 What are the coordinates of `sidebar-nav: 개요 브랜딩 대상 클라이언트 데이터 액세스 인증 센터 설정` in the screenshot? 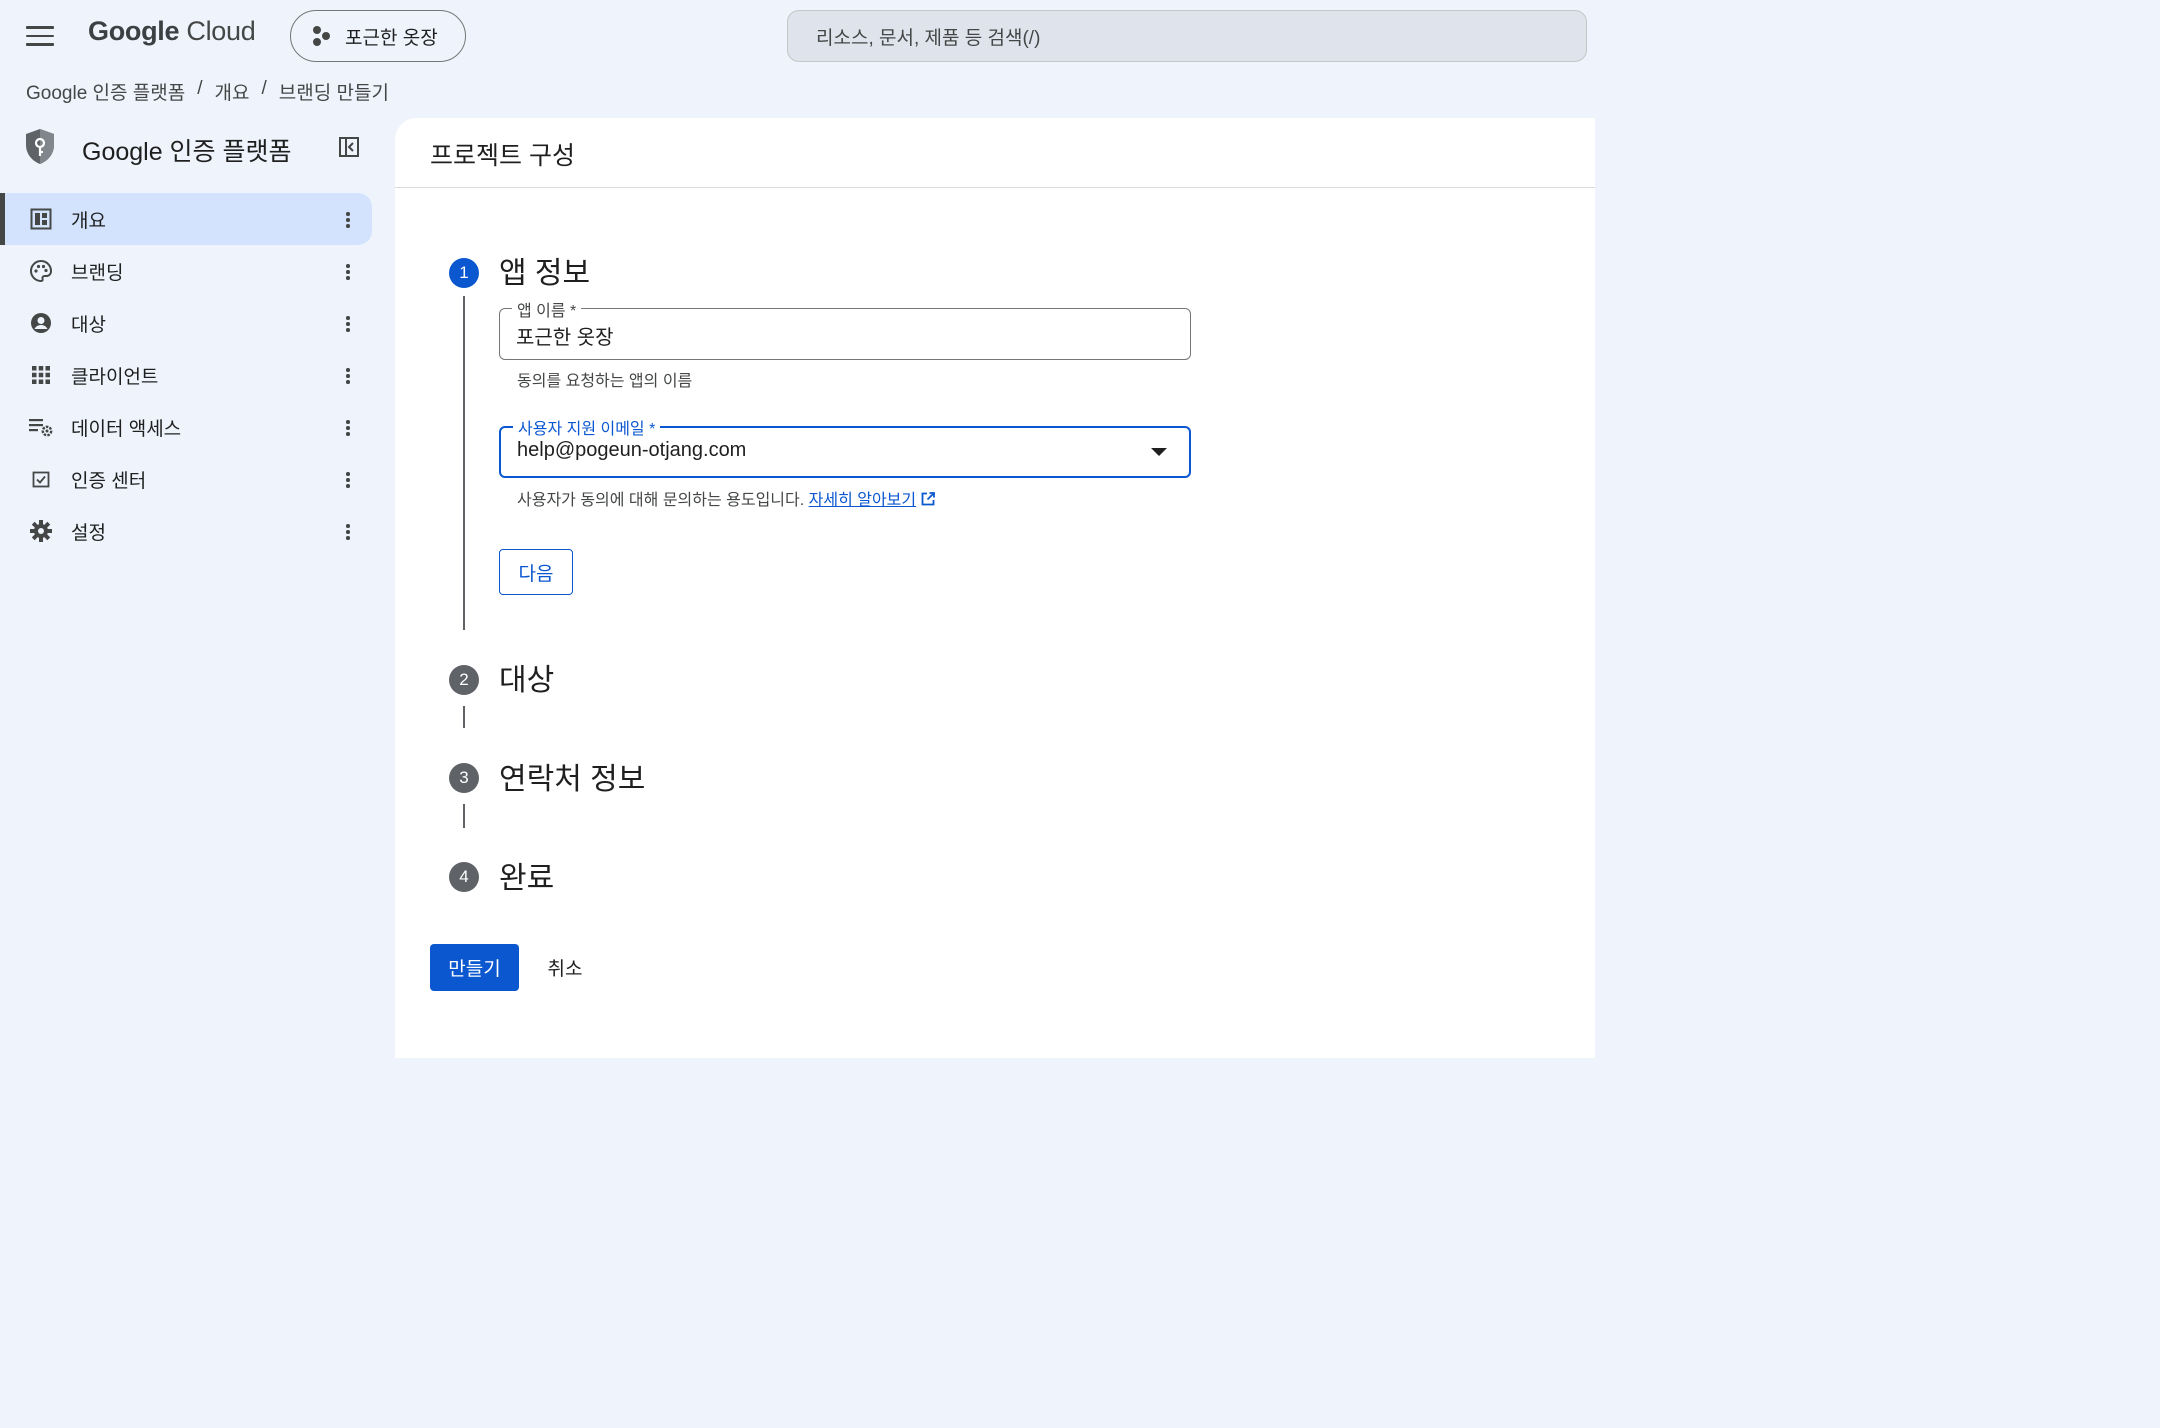 It's located at (186, 375).